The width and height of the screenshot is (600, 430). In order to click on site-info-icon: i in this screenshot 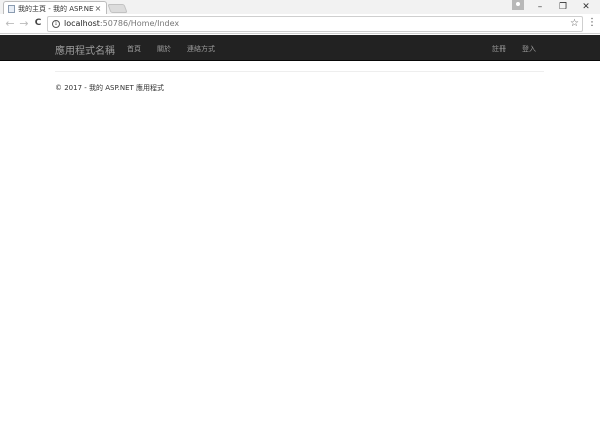, I will do `click(56, 24)`.